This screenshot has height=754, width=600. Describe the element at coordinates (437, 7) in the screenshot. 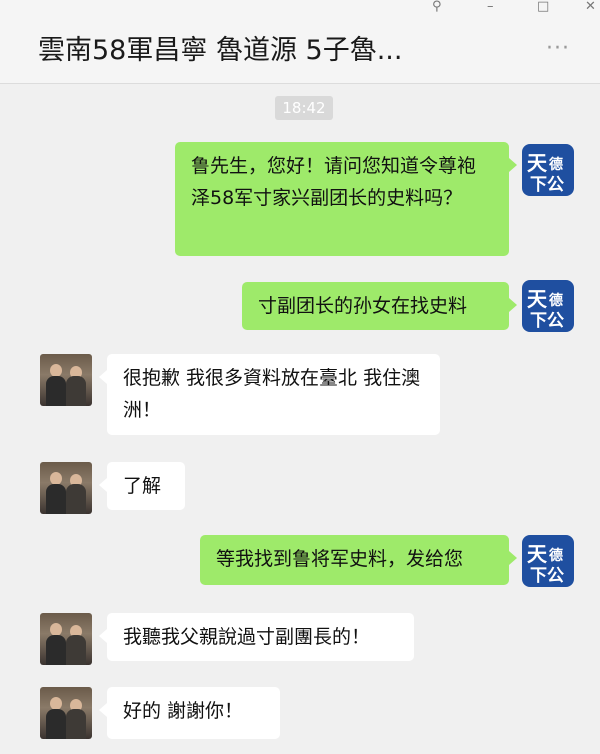

I see `pin-icon: ⚲` at that location.